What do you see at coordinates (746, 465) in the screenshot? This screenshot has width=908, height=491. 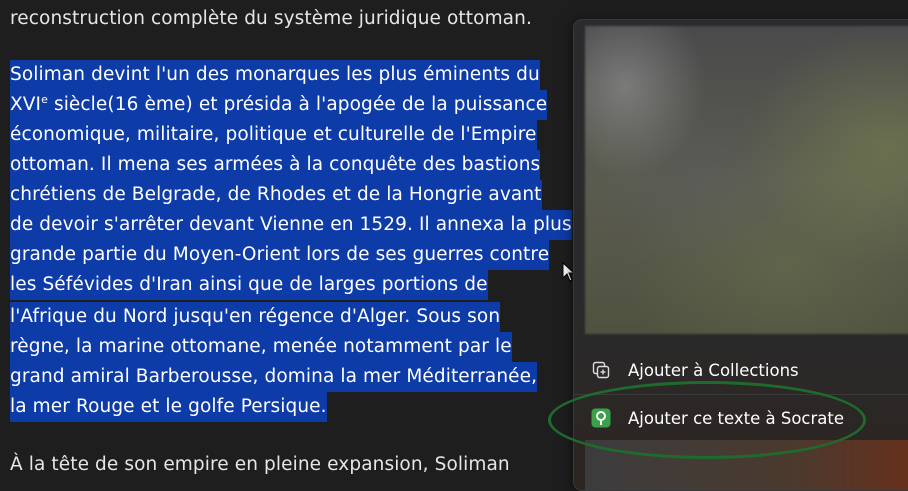 I see `menu-bottom-preview` at bounding box center [746, 465].